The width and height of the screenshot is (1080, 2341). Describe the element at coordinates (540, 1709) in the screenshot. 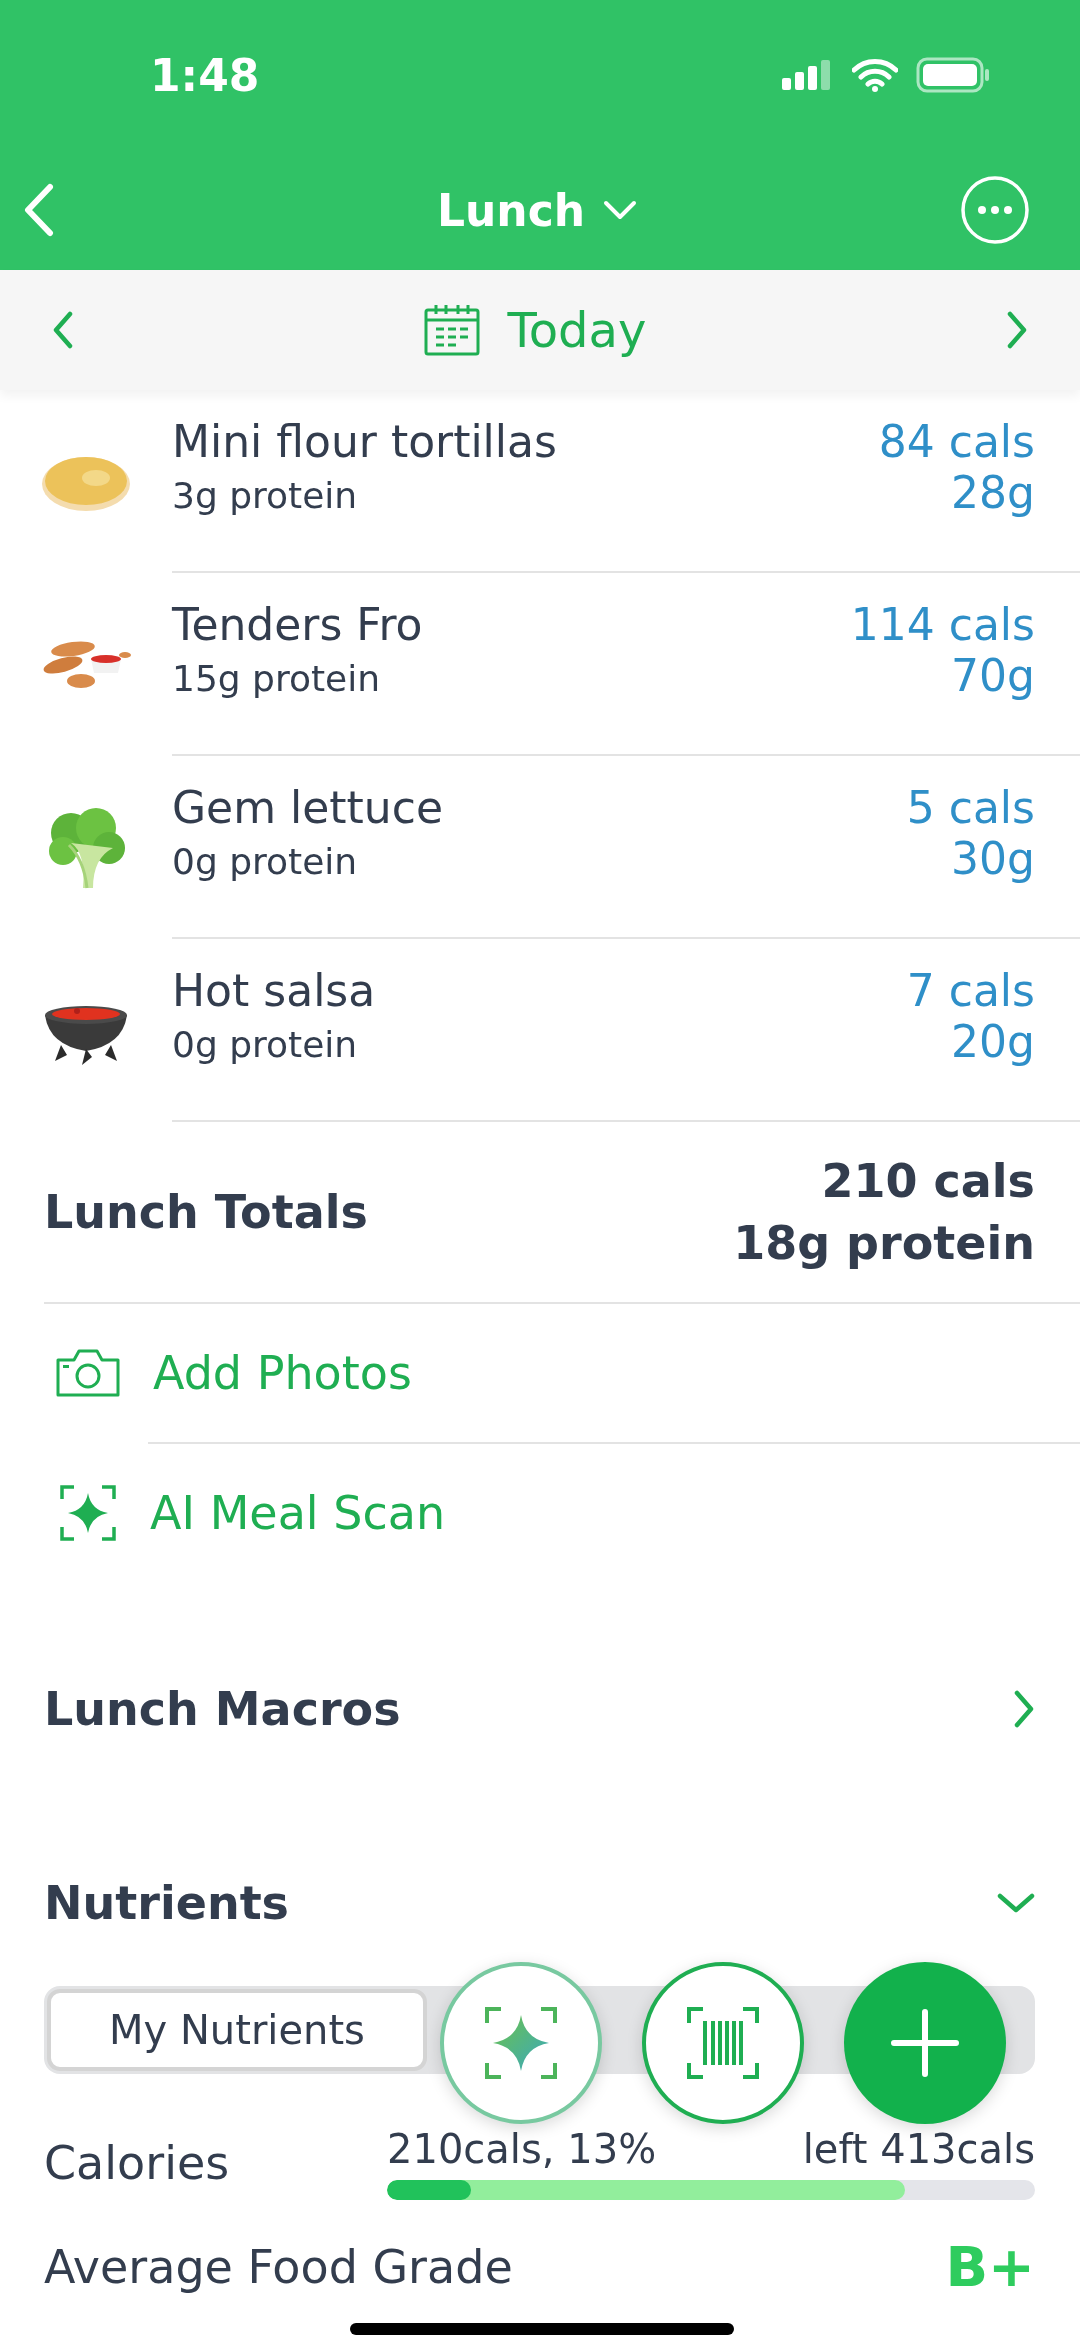

I see `macros-row: Lunch Macros` at that location.